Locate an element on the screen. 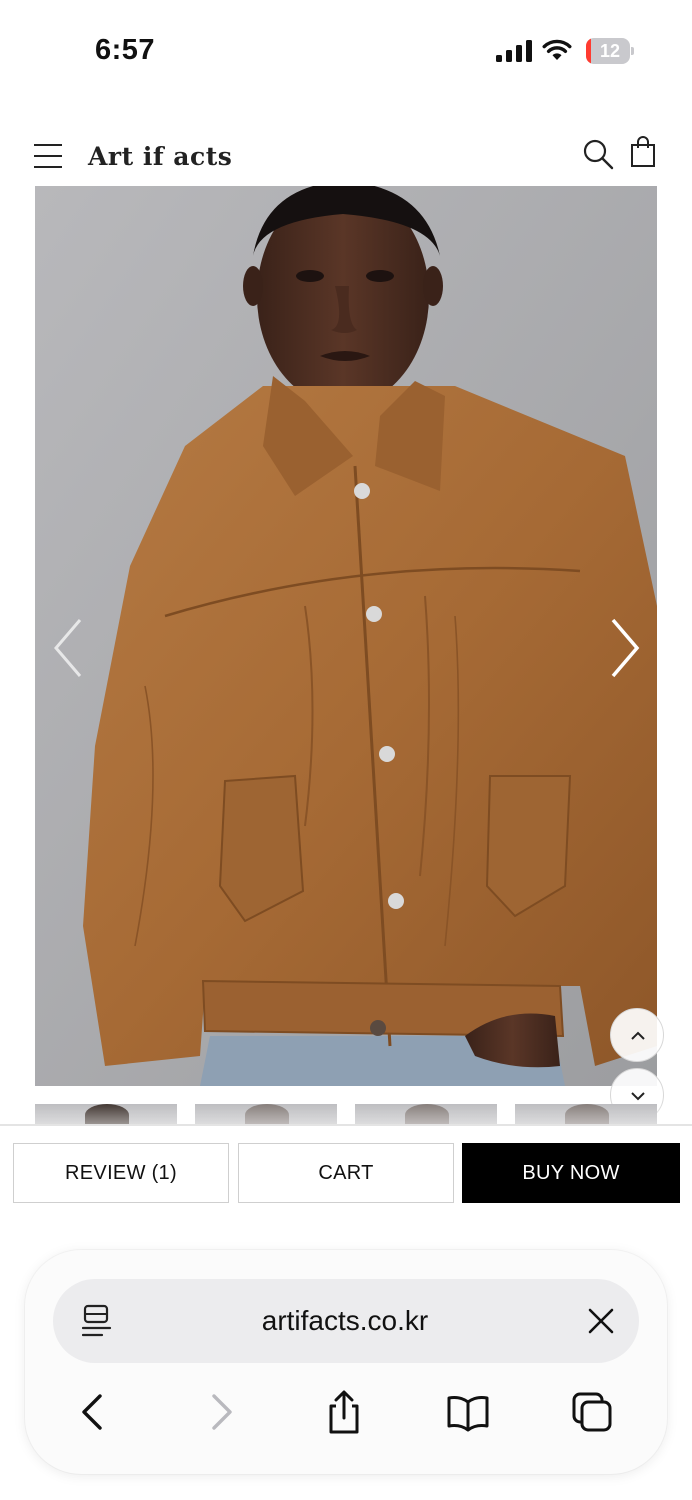 The image size is (692, 1500). divider is located at coordinates (346, 1125).